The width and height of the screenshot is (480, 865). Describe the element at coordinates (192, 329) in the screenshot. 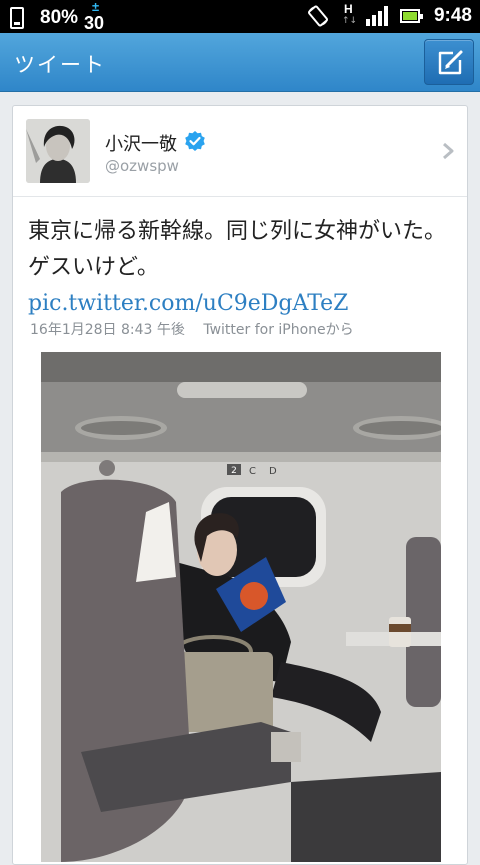

I see `tweet-meta: 16年1月28日 8:43 午後 Twitter for iPhoneから` at that location.